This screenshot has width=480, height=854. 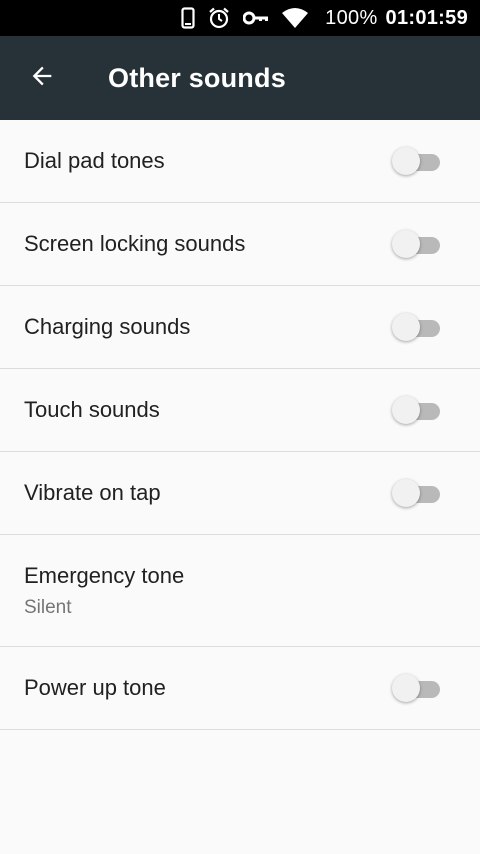 What do you see at coordinates (188, 18) in the screenshot?
I see `phone-icon` at bounding box center [188, 18].